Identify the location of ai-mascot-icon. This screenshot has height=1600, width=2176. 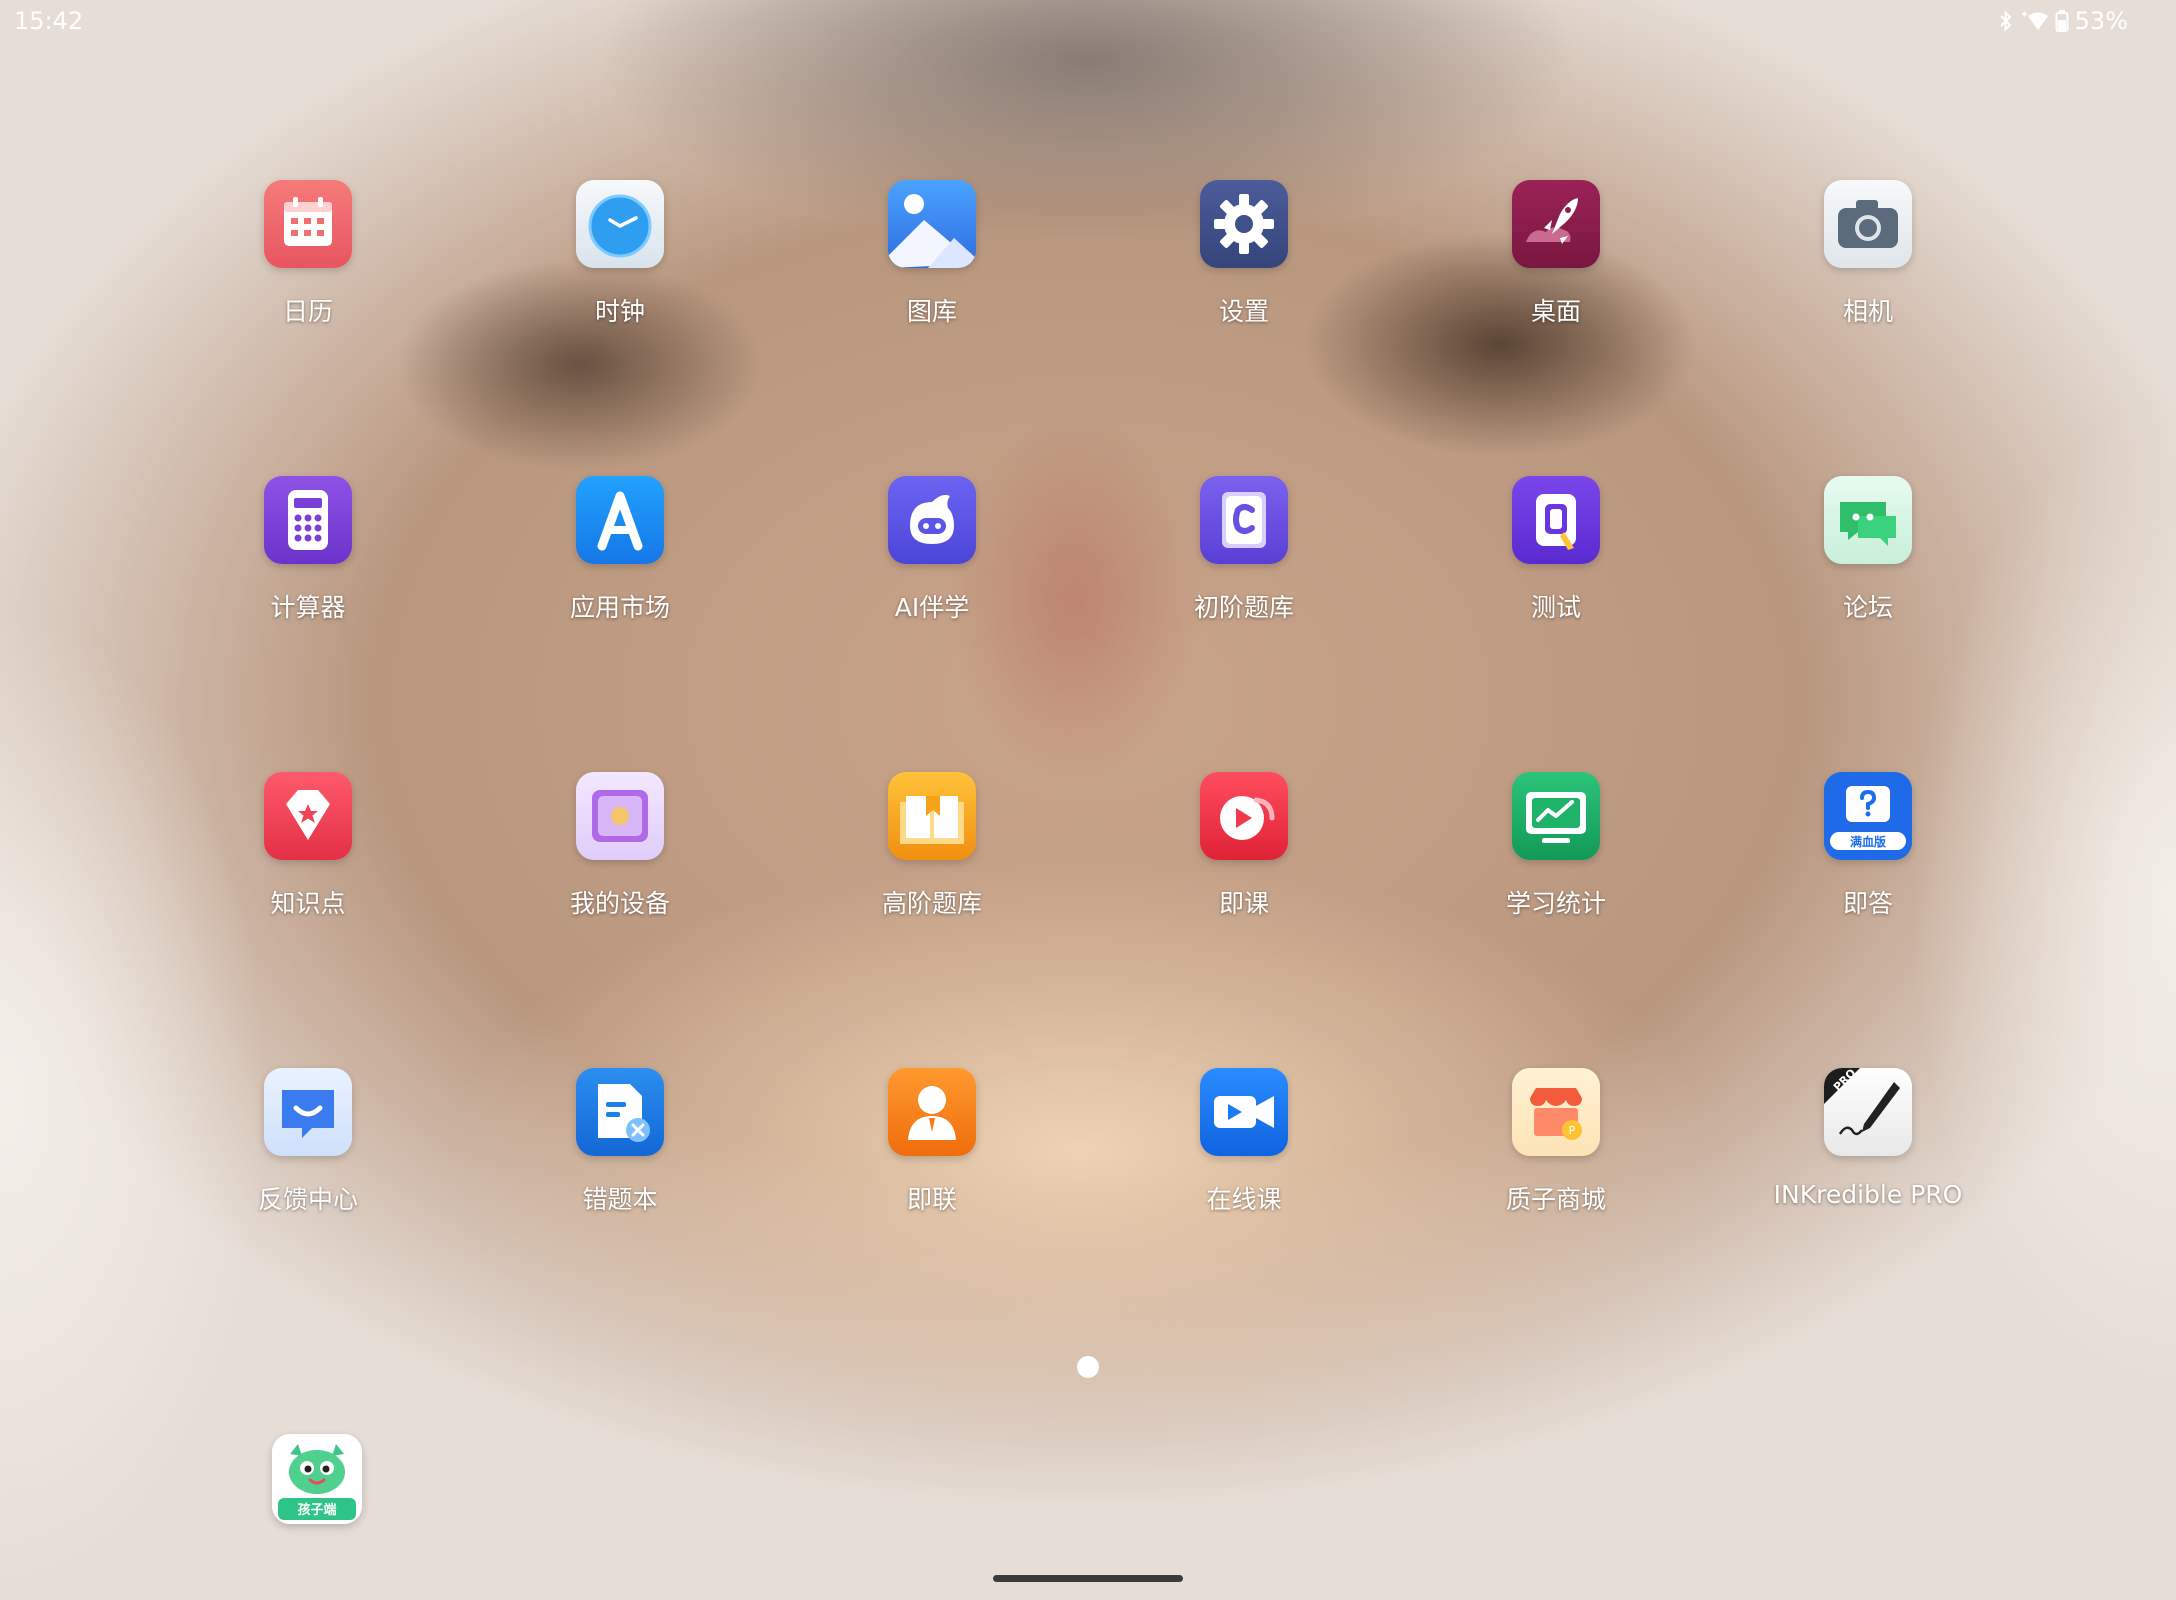
(932, 520).